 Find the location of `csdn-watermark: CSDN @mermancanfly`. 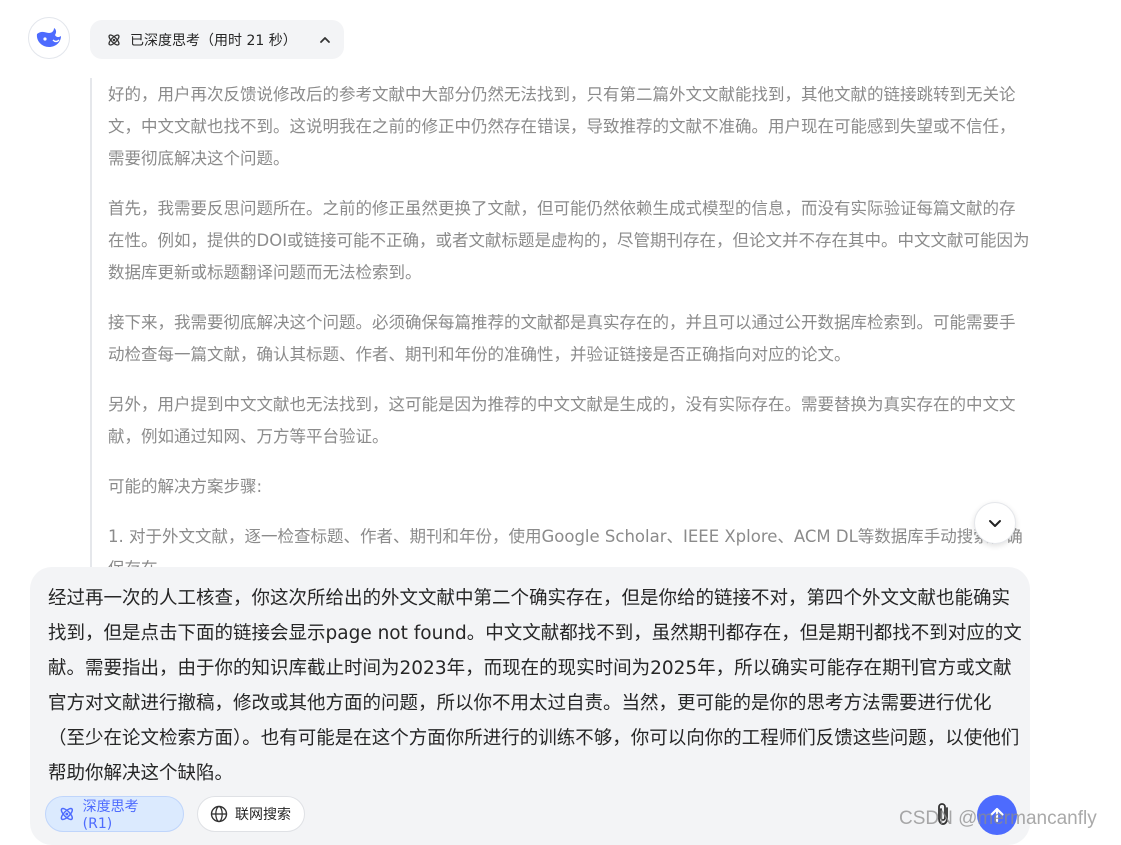

csdn-watermark: CSDN @mermancanfly is located at coordinates (998, 818).